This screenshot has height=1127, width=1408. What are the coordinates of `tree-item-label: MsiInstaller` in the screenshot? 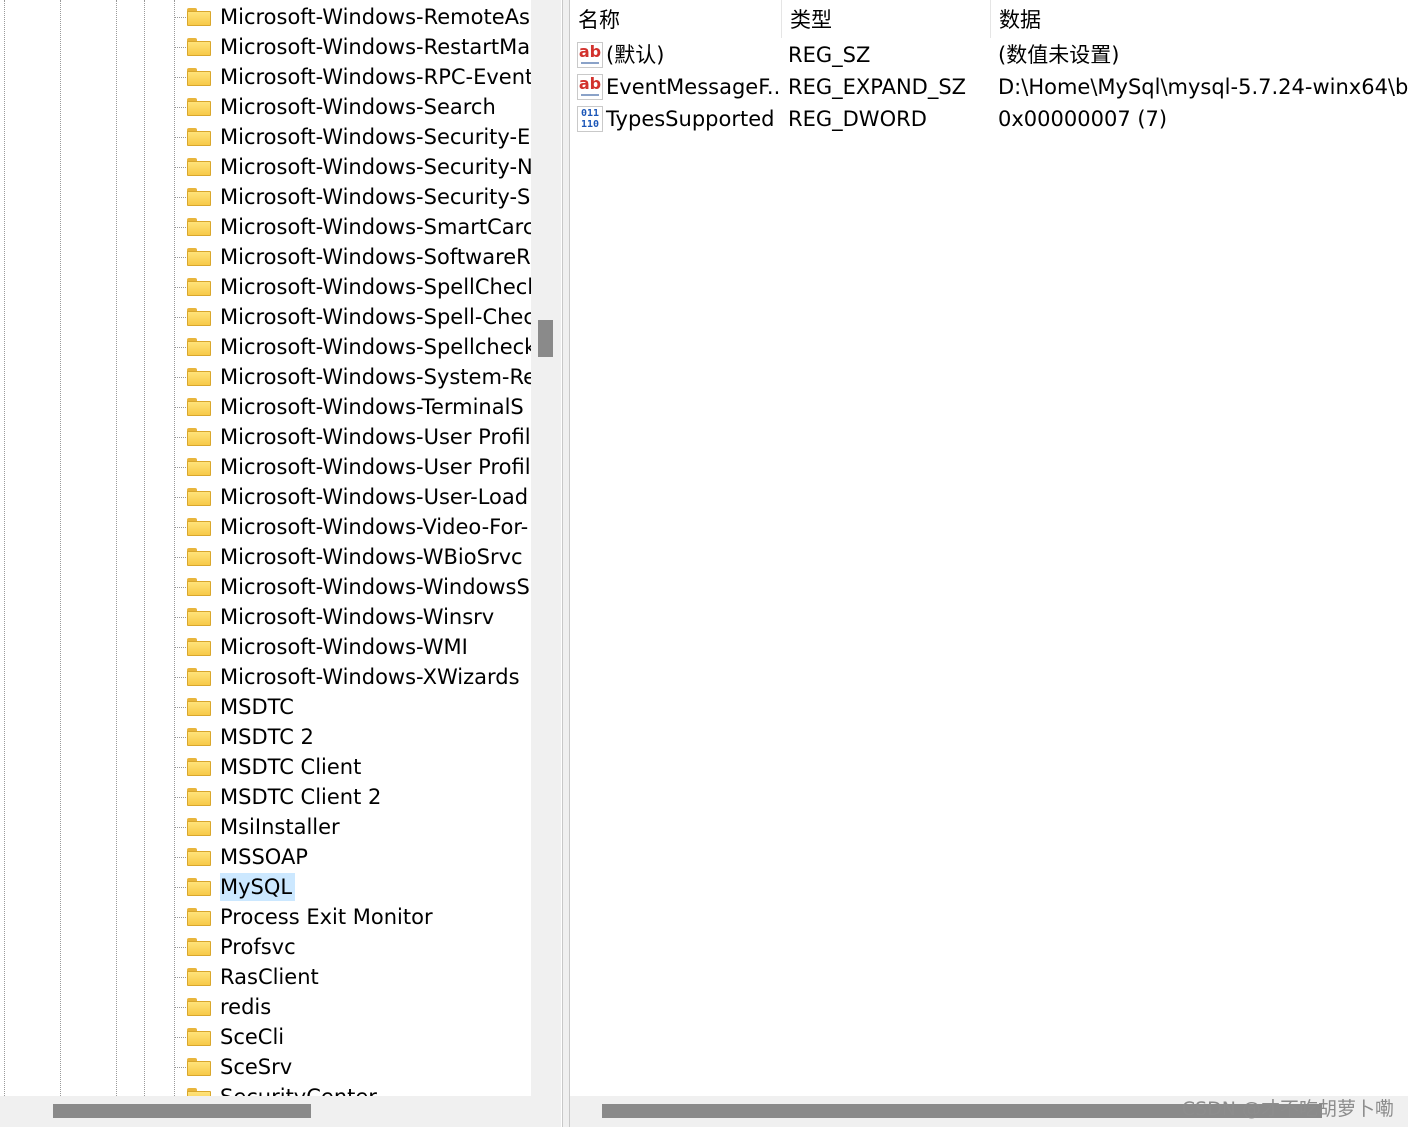 It's located at (280, 827).